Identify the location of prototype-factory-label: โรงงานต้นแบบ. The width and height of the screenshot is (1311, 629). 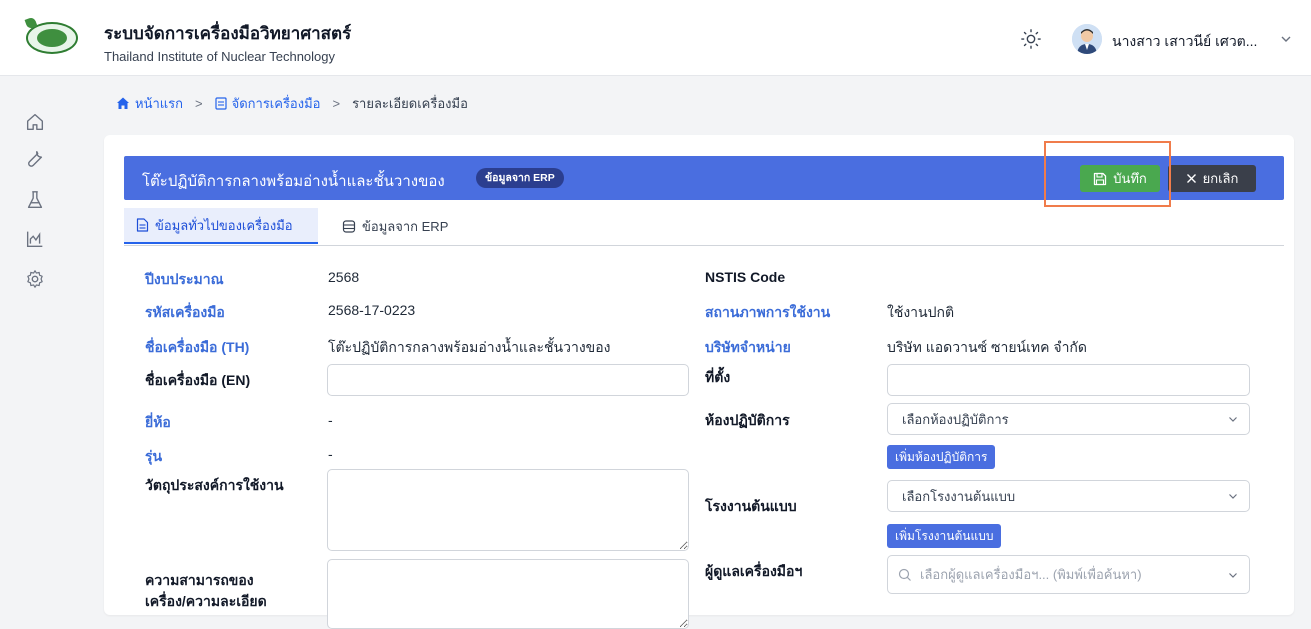
(751, 506).